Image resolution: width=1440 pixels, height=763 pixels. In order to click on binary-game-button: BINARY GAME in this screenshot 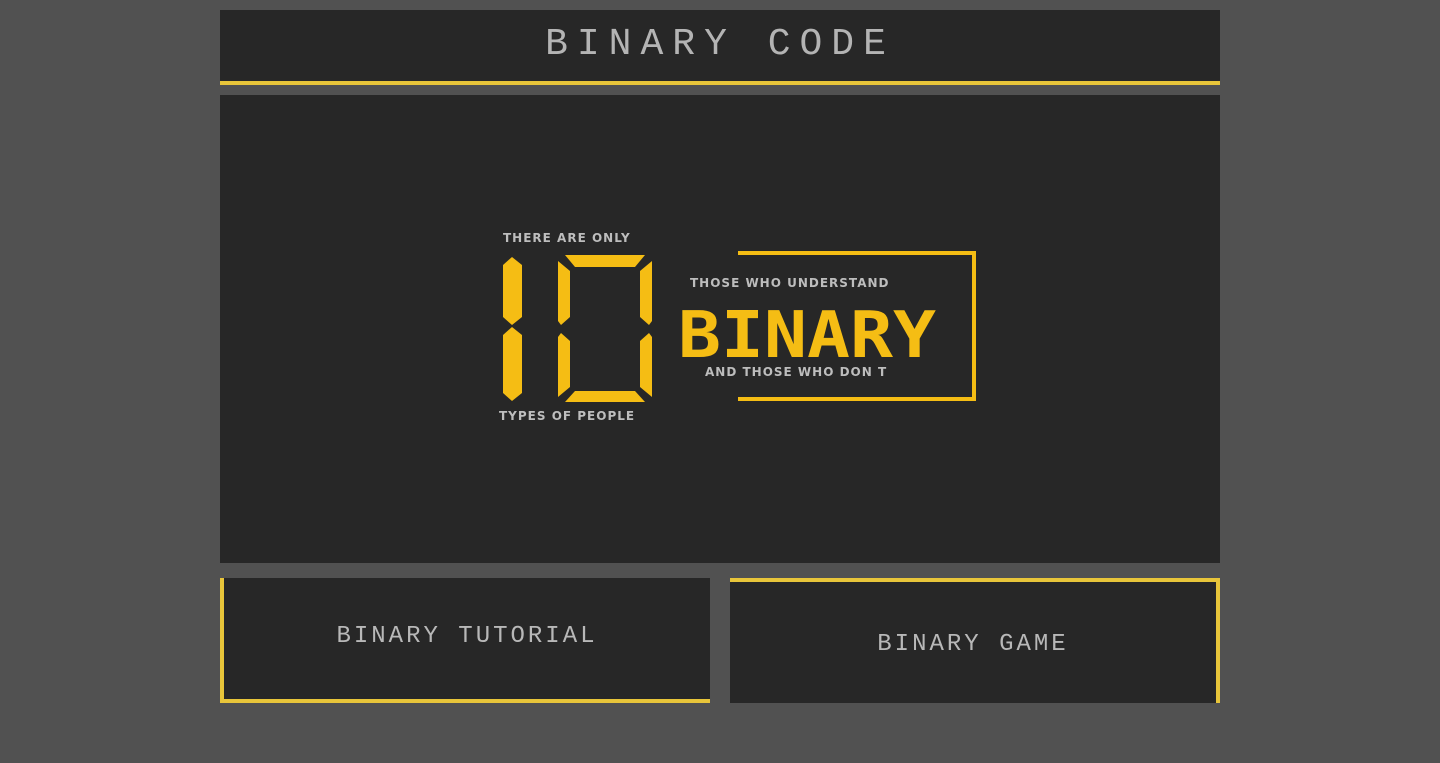, I will do `click(975, 640)`.